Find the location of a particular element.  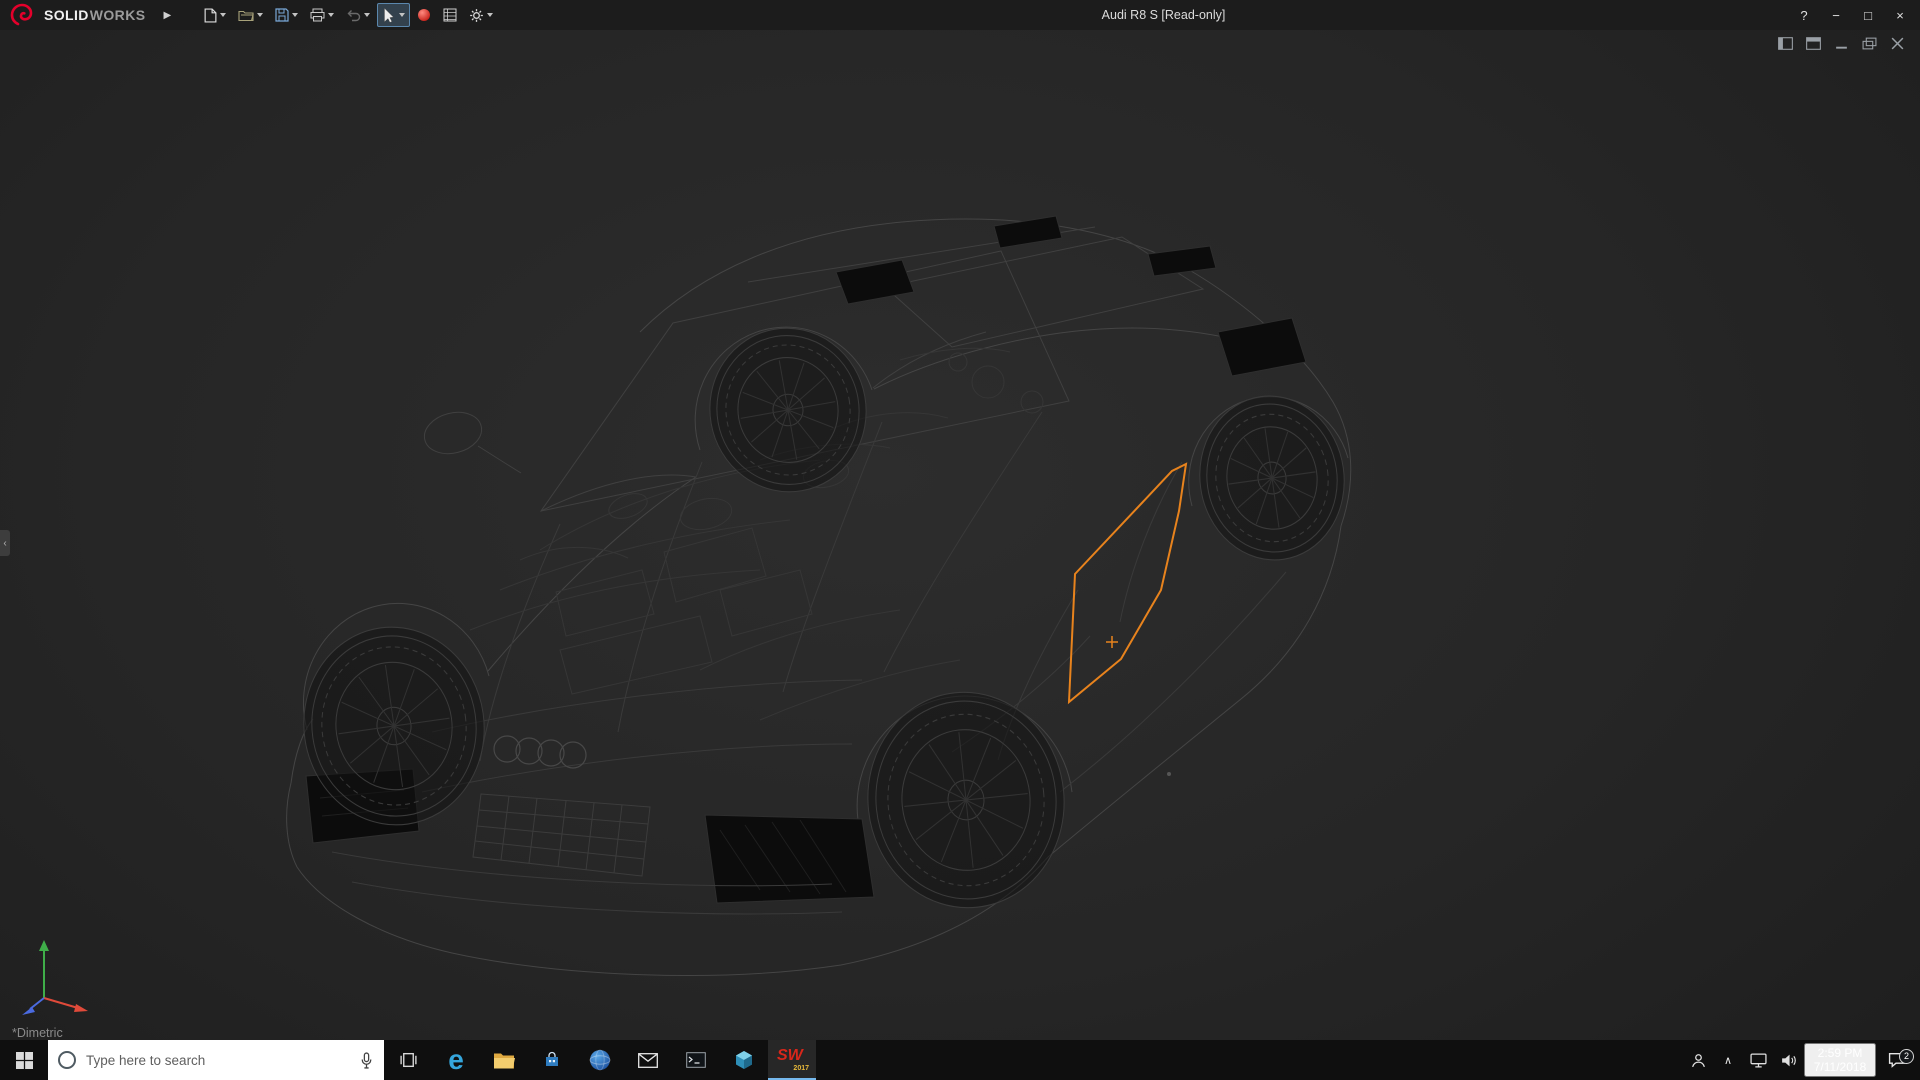

people-icon is located at coordinates (1698, 1060).